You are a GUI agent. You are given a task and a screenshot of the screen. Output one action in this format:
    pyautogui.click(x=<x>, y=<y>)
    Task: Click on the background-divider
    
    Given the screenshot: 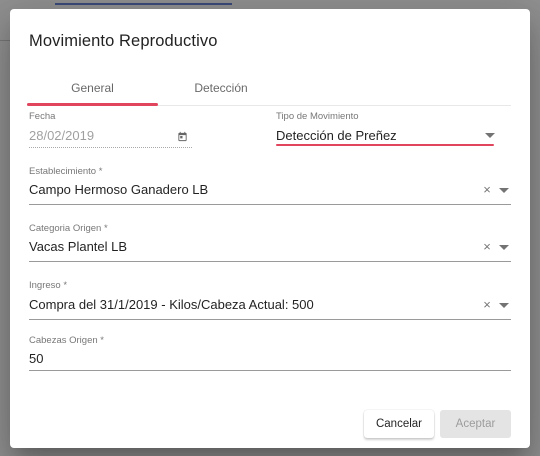 What is the action you would take?
    pyautogui.click(x=5, y=40)
    